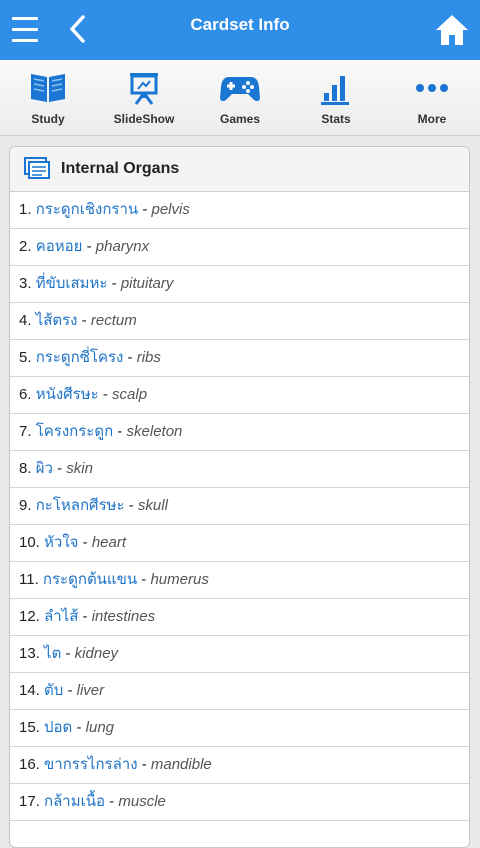 This screenshot has width=480, height=848. Describe the element at coordinates (239, 284) in the screenshot. I see `card-row: 3. ที่ขับเสมหะ - pituitary` at that location.